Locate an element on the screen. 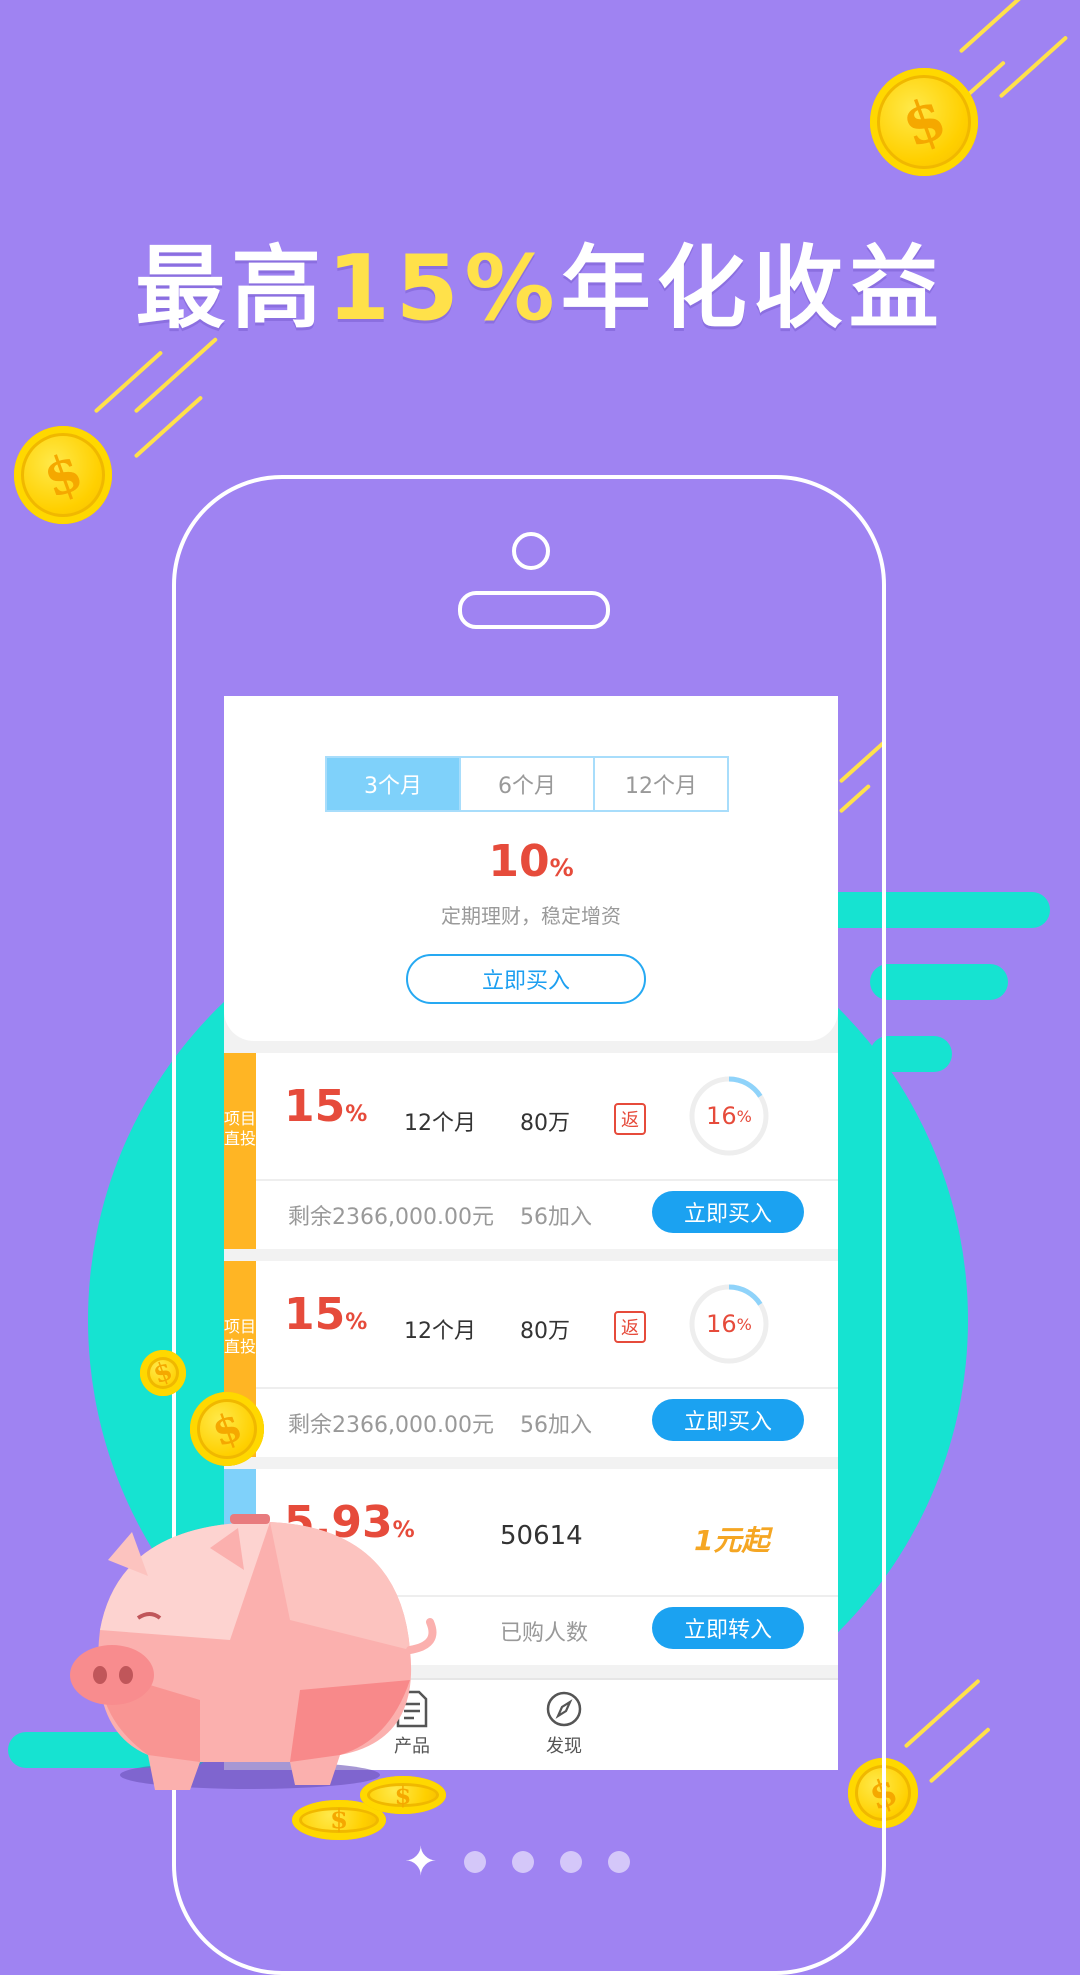 The height and width of the screenshot is (1975, 1080). headline-prefix: 最高 is located at coordinates (231, 288).